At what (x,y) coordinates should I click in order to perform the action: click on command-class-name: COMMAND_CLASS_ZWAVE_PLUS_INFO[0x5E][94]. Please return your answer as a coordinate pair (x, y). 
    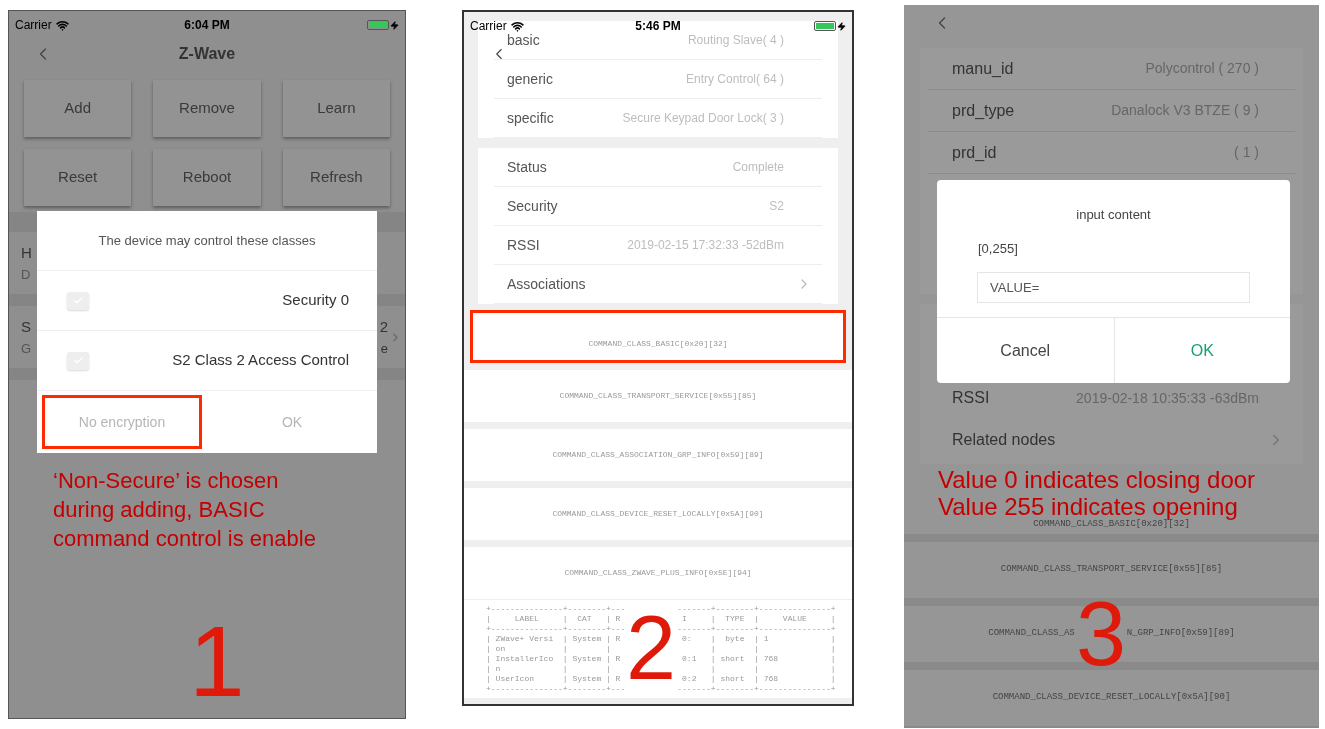
    Looking at the image, I should click on (658, 573).